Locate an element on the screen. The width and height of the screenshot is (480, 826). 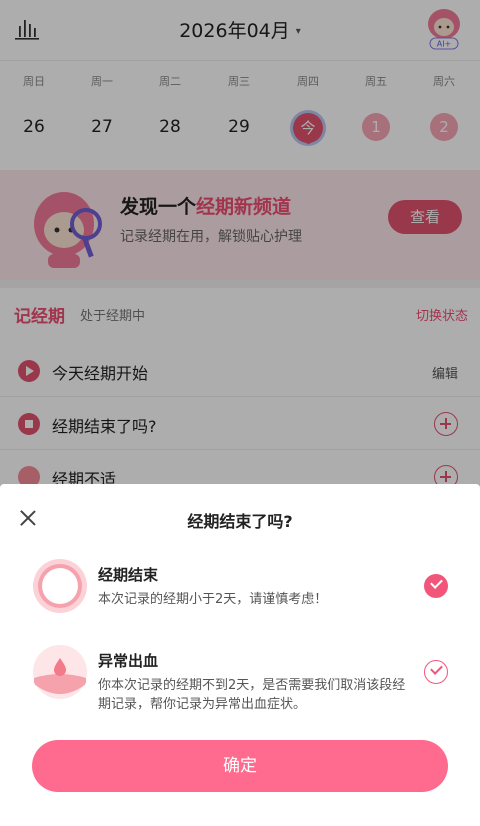
option-description: 你本次记录的经期不到2天，是否需要我们取消该段经期记录，帮你记录为异常出血症状。 is located at coordinates (252, 695).